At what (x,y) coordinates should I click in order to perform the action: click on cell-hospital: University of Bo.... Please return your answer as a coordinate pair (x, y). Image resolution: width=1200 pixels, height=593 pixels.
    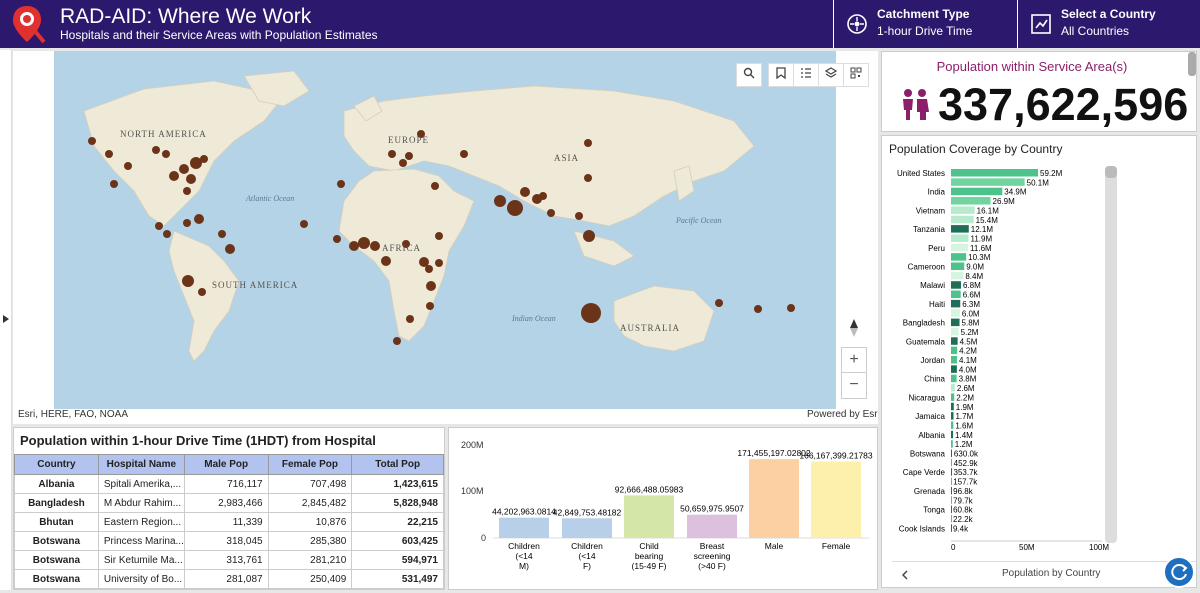
    Looking at the image, I should click on (141, 579).